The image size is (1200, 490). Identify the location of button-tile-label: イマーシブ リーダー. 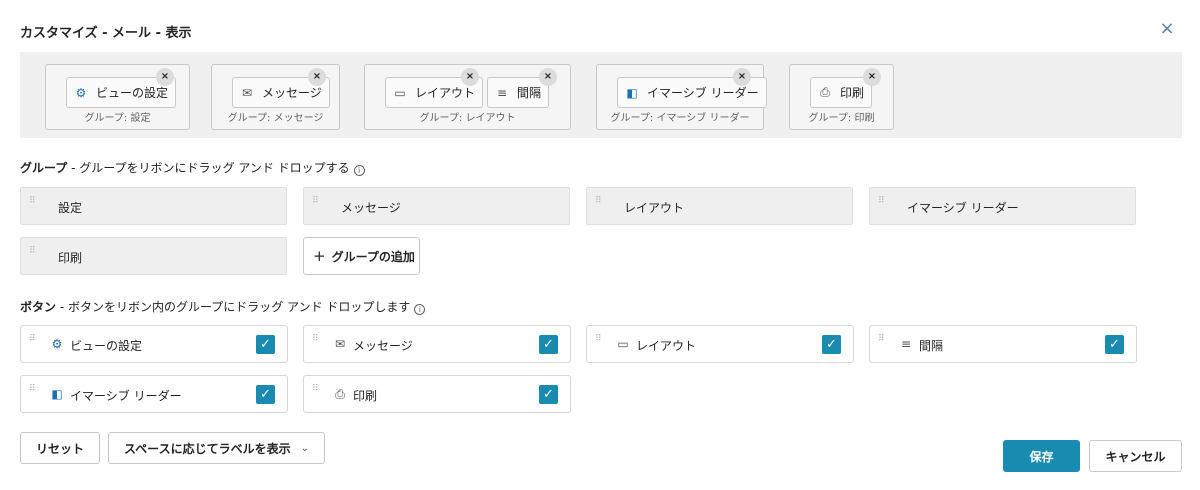
(126, 396).